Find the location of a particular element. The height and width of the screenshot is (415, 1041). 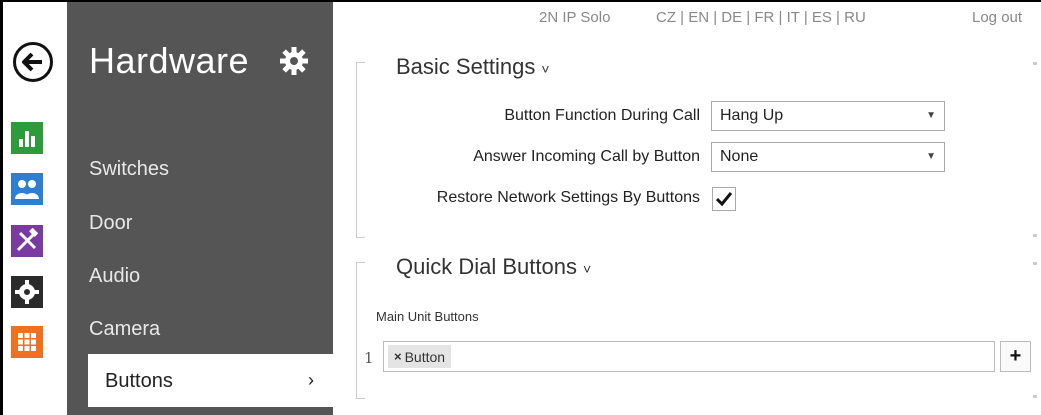

sidebar-item-door: Door is located at coordinates (110, 223).